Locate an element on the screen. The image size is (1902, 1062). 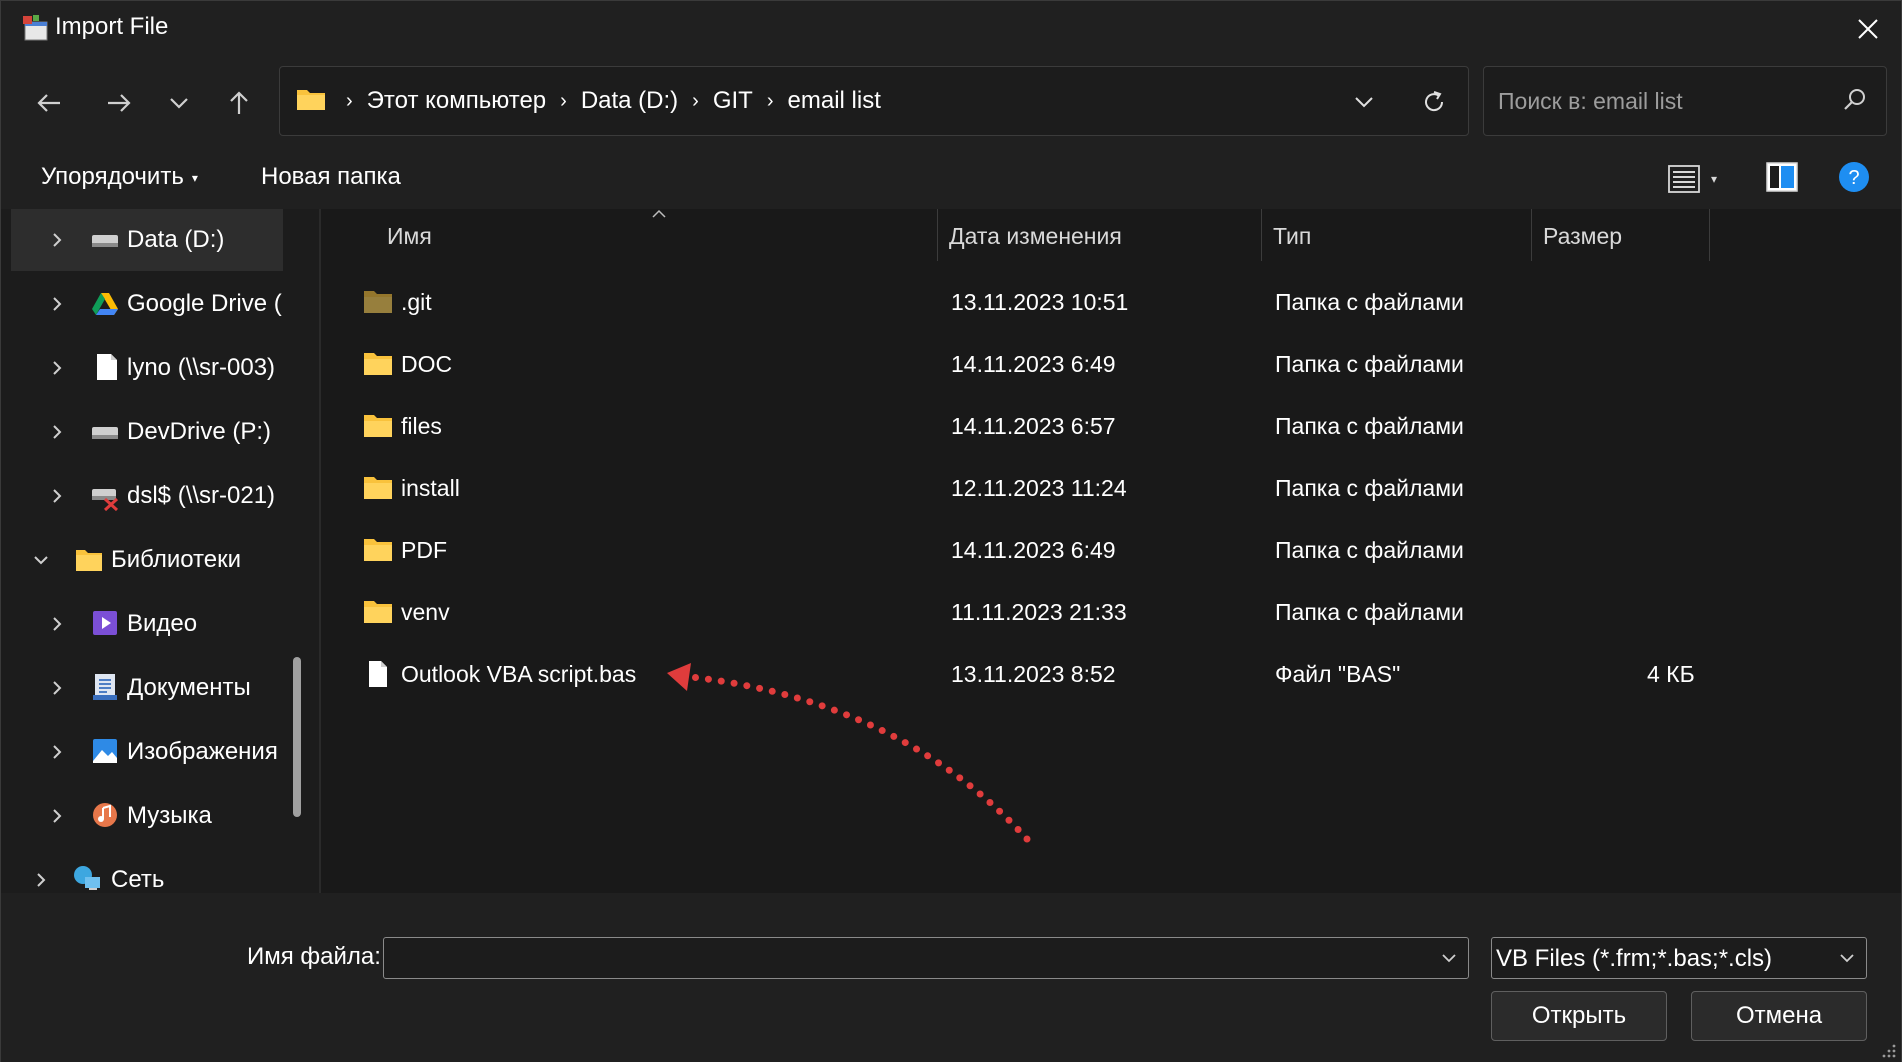
filename-combobox is located at coordinates (926, 958).